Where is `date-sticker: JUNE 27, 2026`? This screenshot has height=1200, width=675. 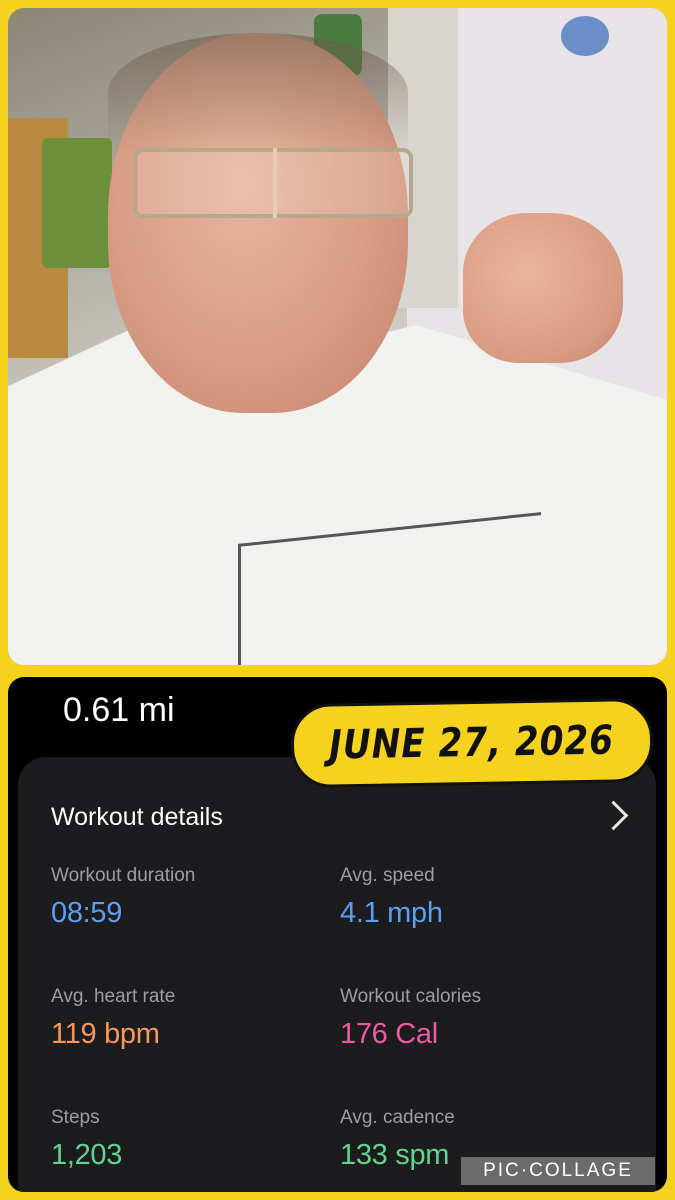 date-sticker: JUNE 27, 2026 is located at coordinates (472, 743).